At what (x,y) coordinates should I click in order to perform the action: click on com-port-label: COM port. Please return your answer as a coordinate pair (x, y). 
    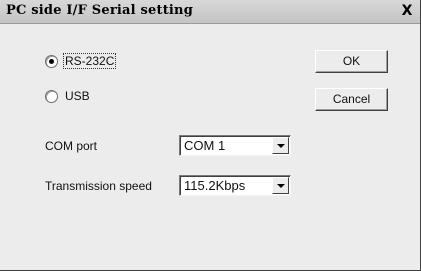
    Looking at the image, I should click on (71, 146).